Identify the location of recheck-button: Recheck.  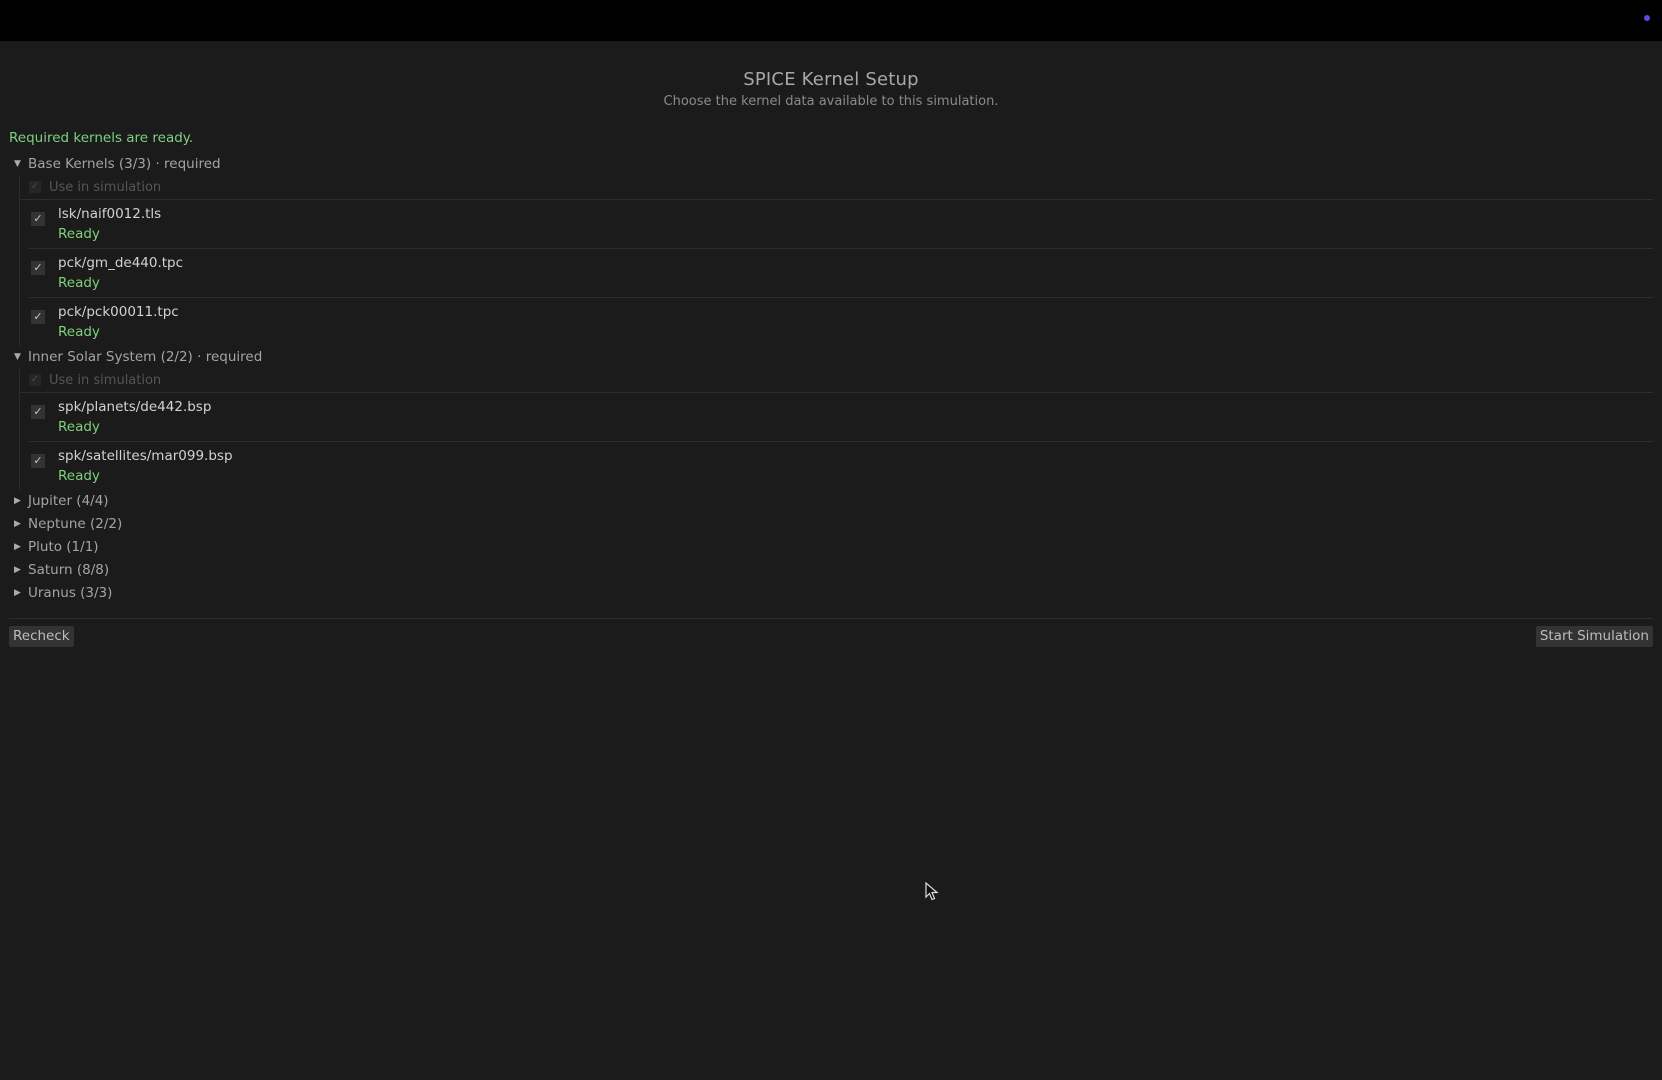
(41, 636).